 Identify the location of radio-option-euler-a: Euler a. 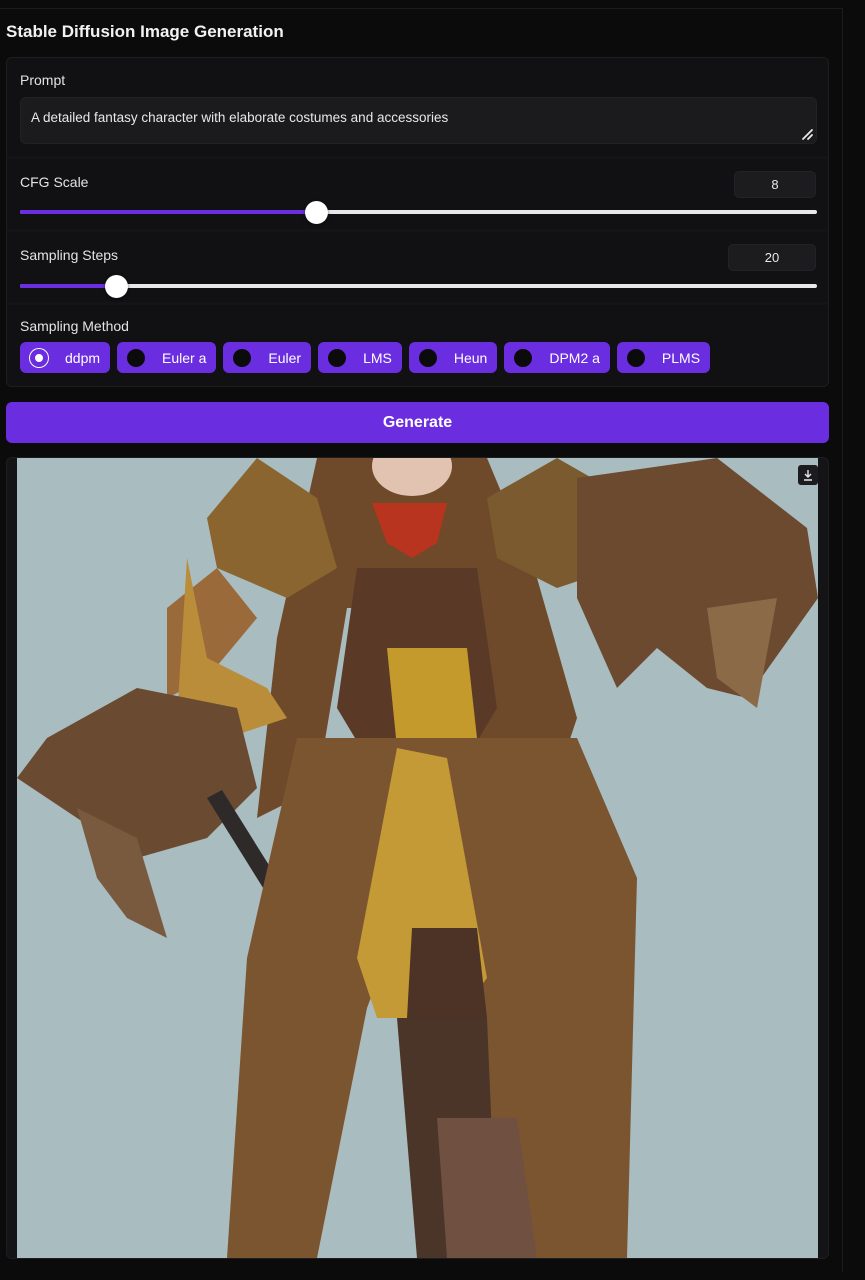
(167, 357).